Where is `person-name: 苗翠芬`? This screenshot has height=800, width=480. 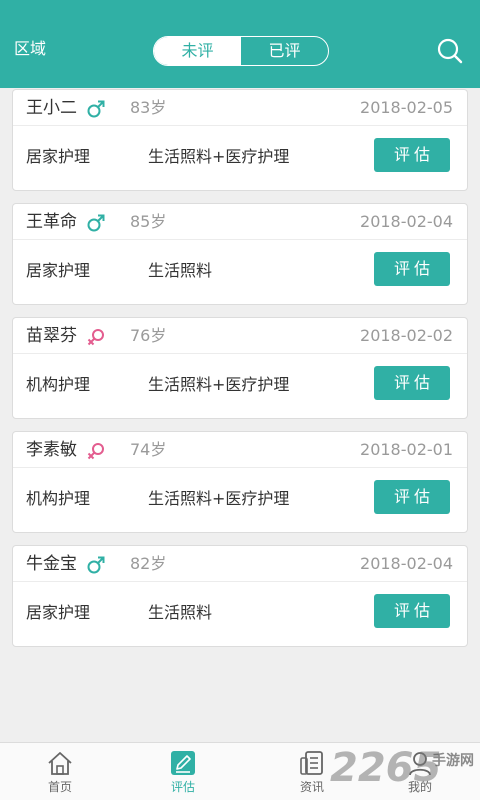
person-name: 苗翠芬 is located at coordinates (51, 336).